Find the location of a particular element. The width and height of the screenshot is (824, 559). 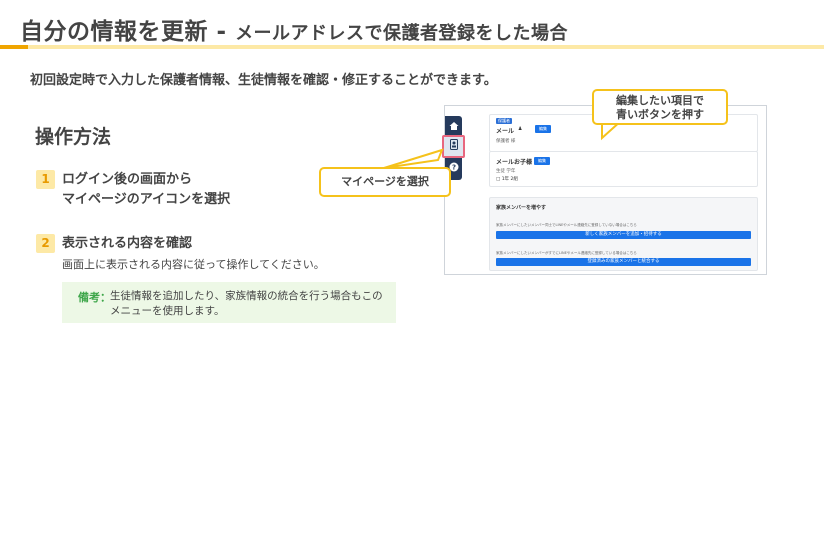

guardian-sub: 保護者 様 is located at coordinates (506, 141).